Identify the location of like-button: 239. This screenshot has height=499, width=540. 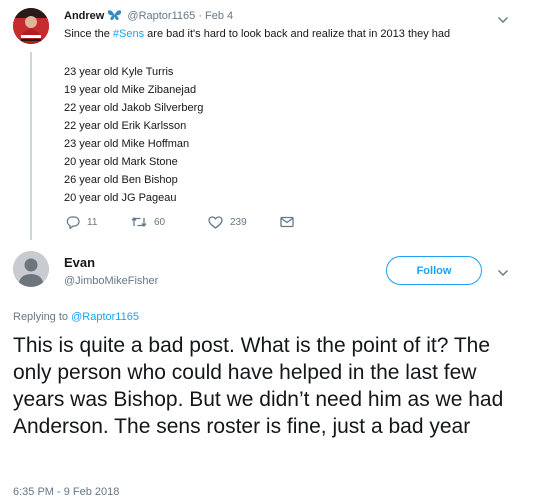
(227, 222).